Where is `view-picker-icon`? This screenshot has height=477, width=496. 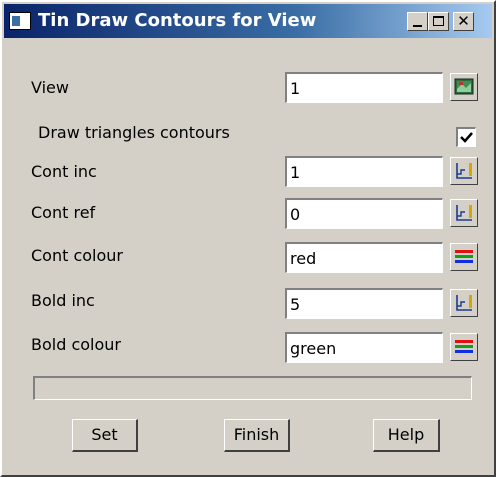 view-picker-icon is located at coordinates (464, 86).